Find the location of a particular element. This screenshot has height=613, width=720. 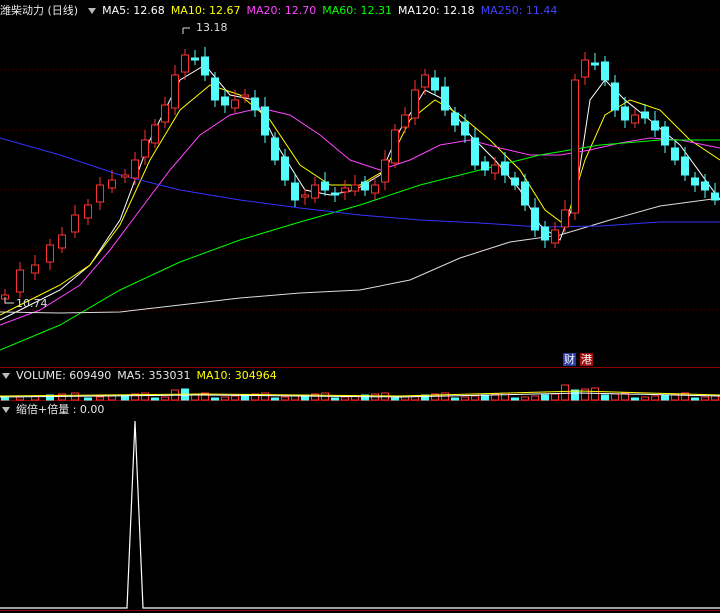

volume-ma10-label: MA10: 304964 is located at coordinates (236, 375).